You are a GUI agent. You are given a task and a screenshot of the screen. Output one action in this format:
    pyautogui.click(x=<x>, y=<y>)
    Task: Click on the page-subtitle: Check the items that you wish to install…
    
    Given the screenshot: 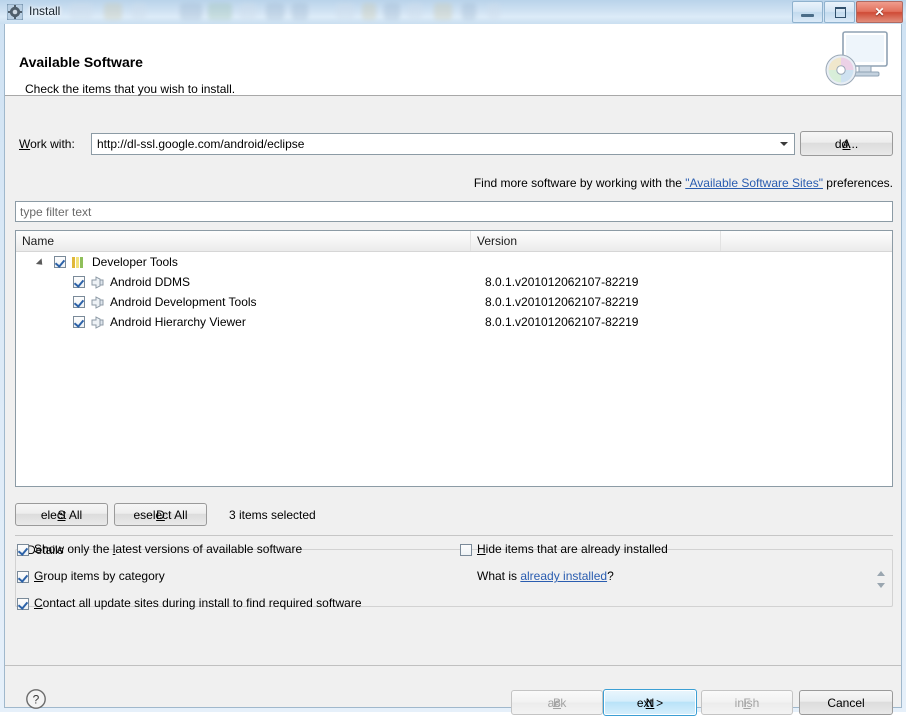 What is the action you would take?
    pyautogui.click(x=130, y=89)
    